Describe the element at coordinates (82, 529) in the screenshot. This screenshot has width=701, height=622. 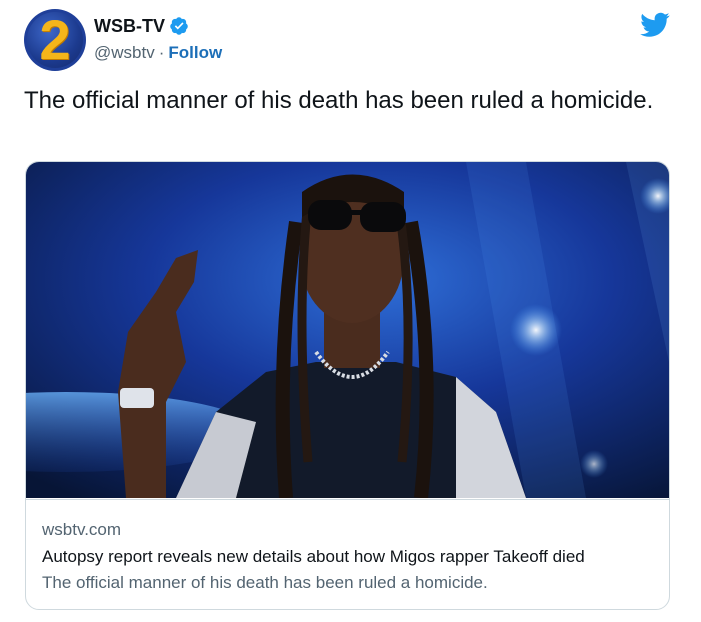
I see `card-domain: wsbtv.com` at that location.